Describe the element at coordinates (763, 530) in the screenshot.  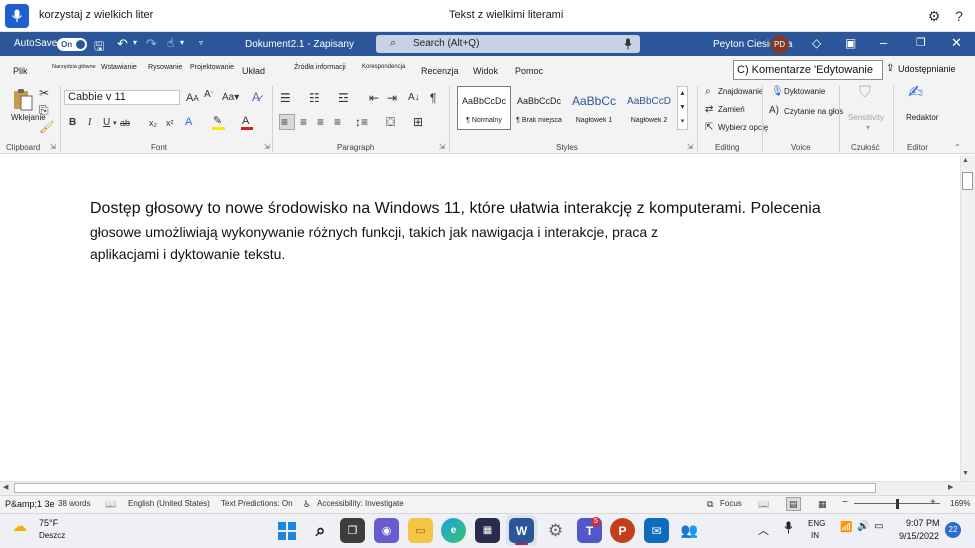
I see `tray-overflow-icon: ︿` at that location.